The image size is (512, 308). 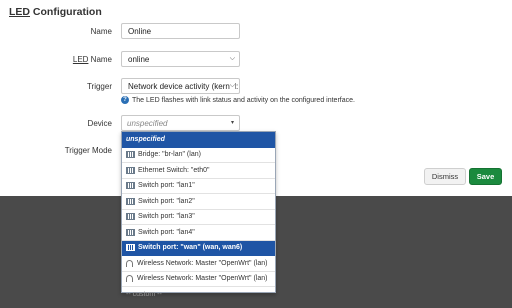 I want to click on dialog-title: LED Configuration, so click(x=55, y=12).